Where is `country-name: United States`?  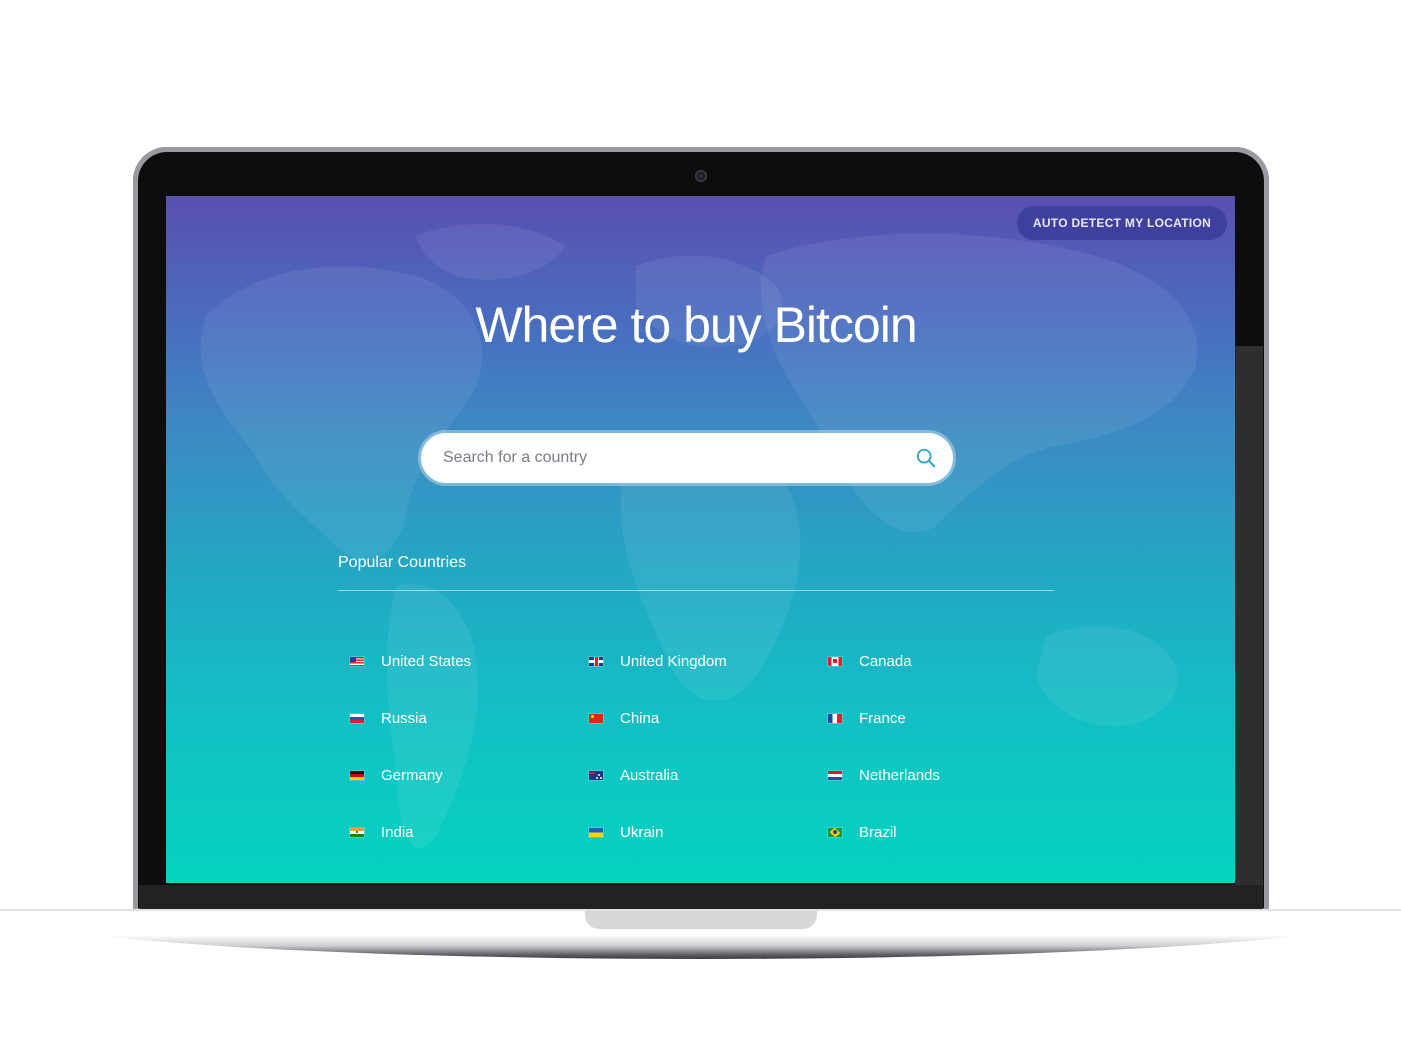
country-name: United States is located at coordinates (426, 661).